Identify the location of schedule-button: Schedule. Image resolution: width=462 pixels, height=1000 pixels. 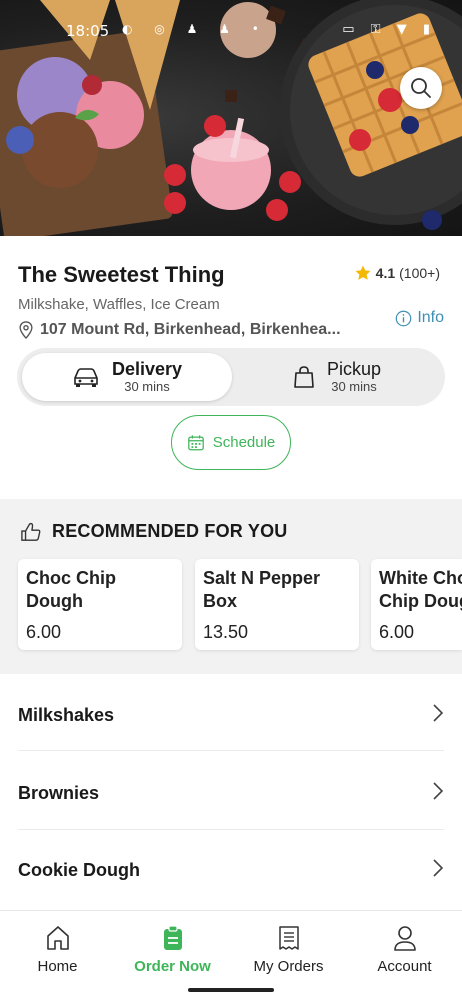
(231, 442).